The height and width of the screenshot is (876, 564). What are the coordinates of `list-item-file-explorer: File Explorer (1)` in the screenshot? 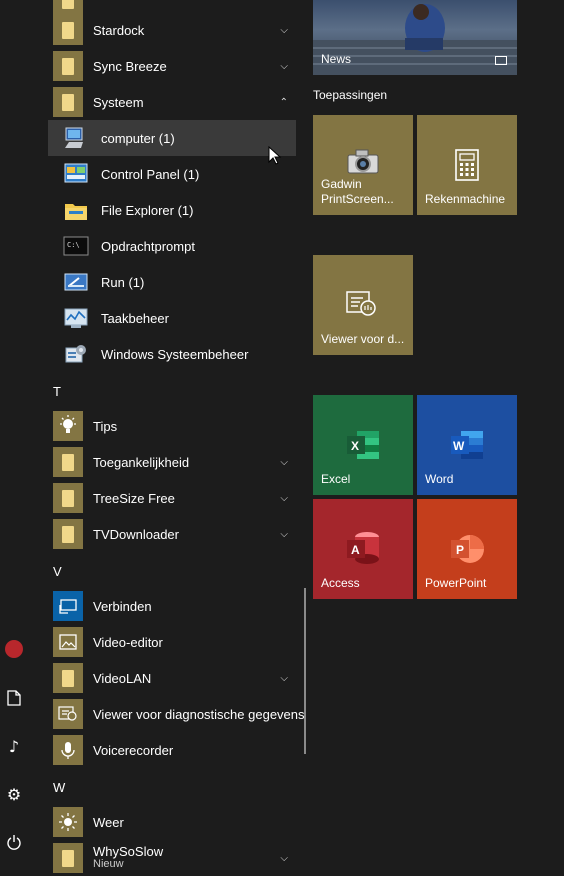 It's located at (172, 210).